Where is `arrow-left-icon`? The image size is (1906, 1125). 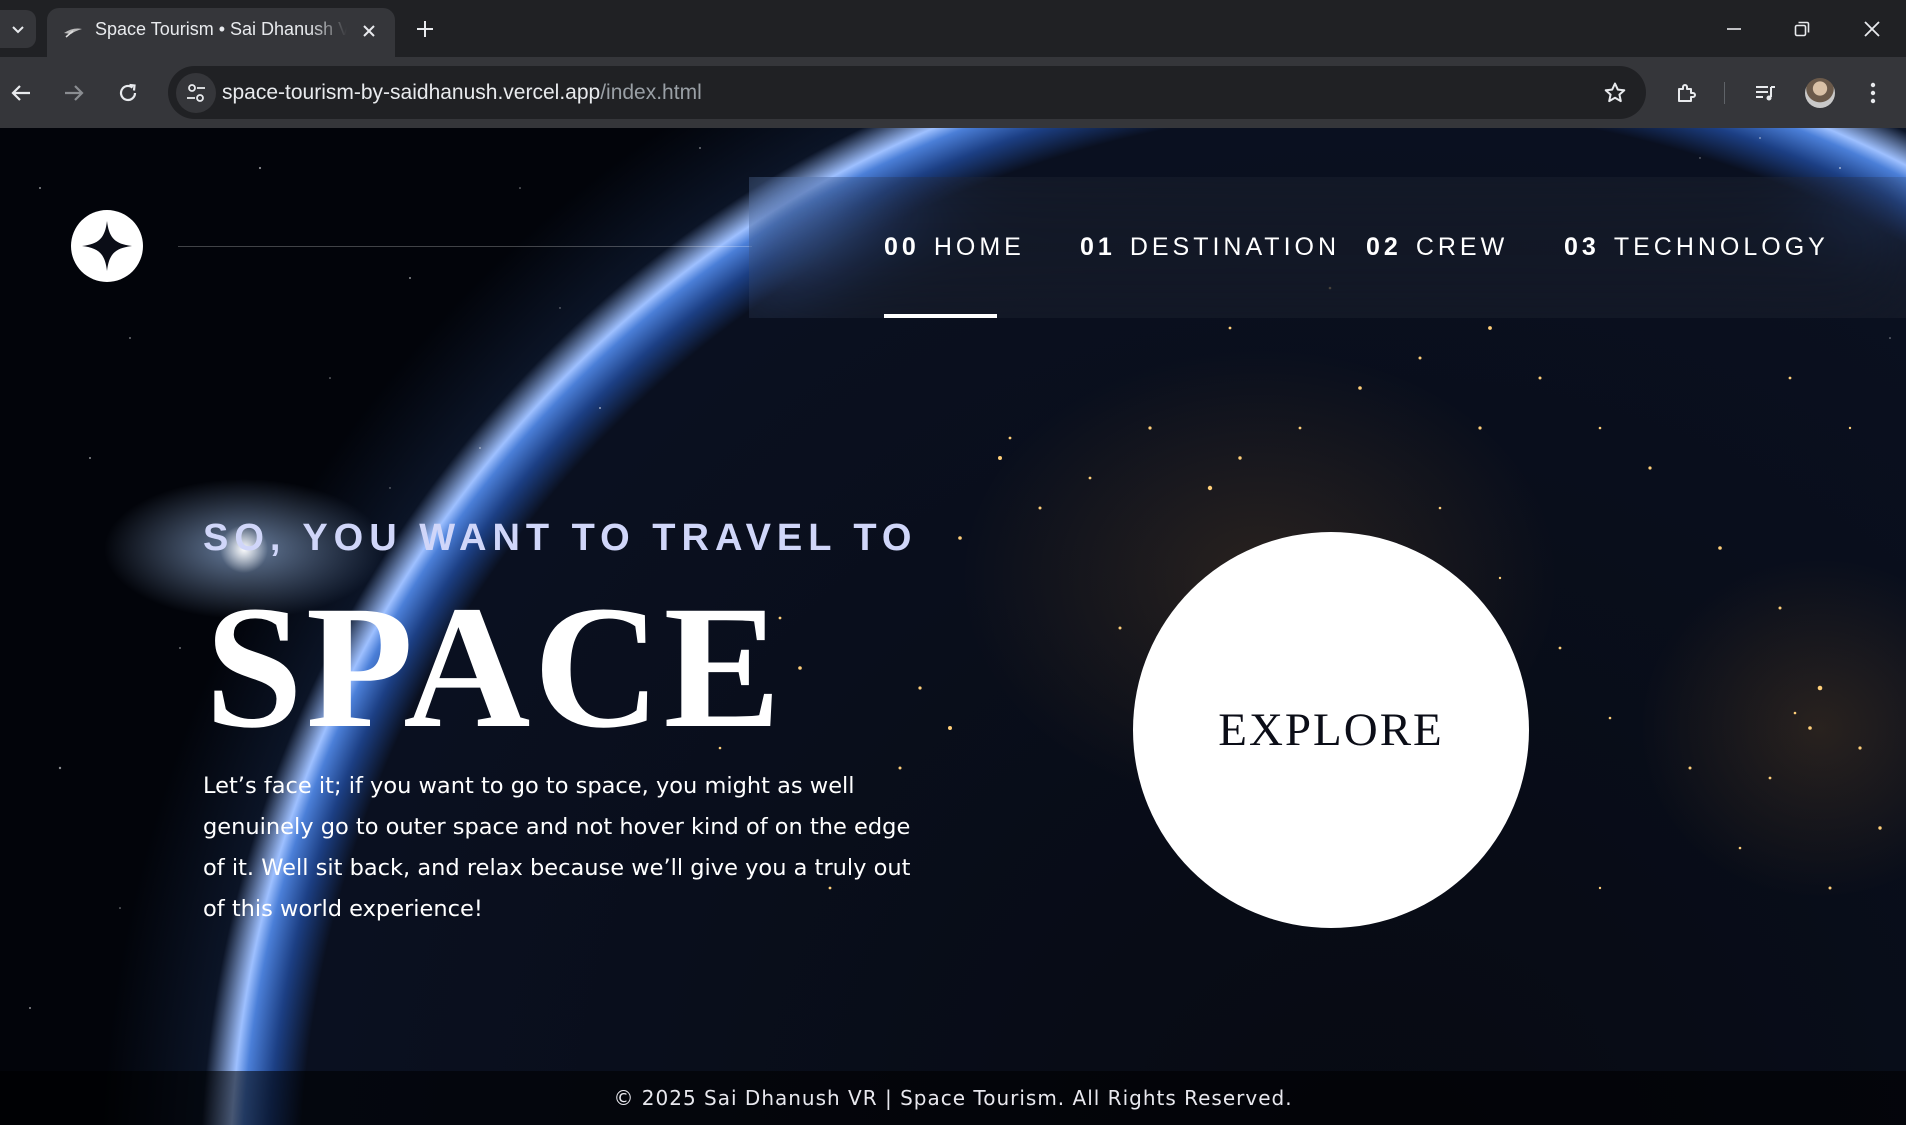 arrow-left-icon is located at coordinates (20, 93).